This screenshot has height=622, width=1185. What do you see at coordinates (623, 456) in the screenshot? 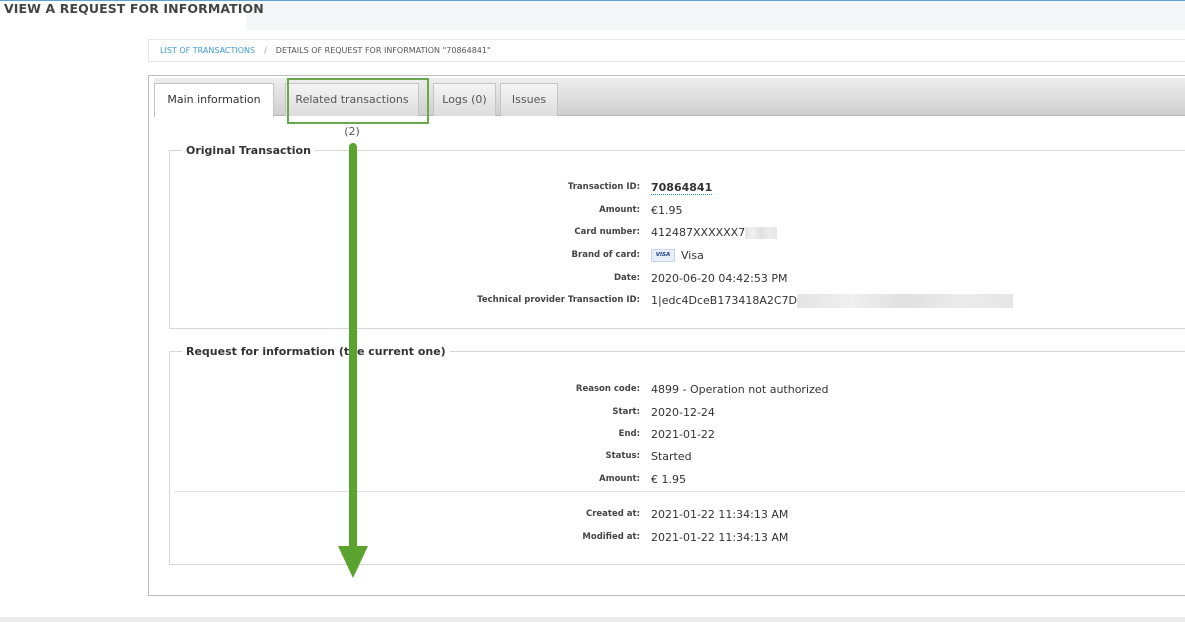
I see `status-label: Status:` at bounding box center [623, 456].